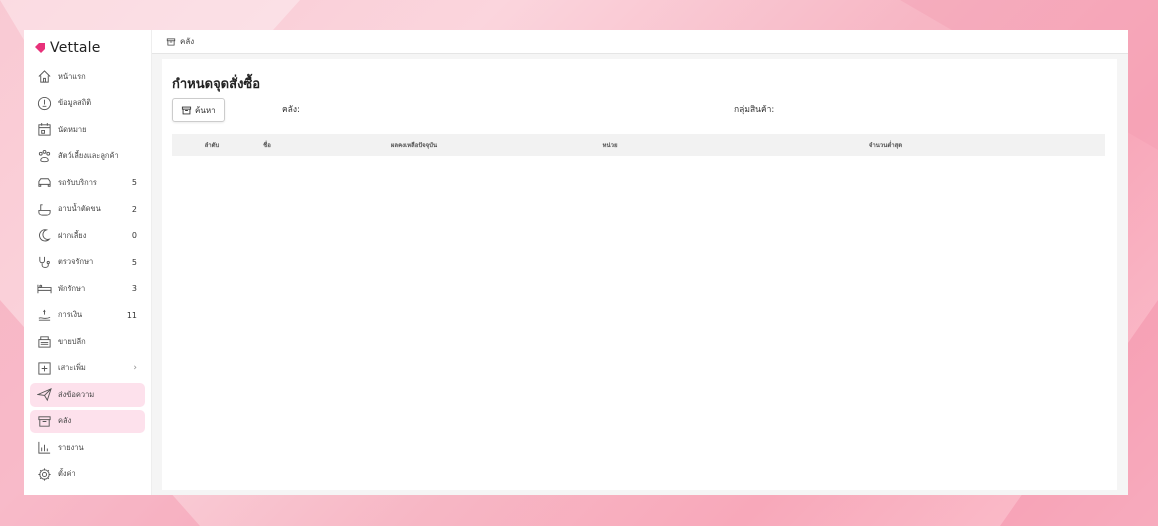 The width and height of the screenshot is (1158, 526). I want to click on sidebar-item-label: นัดหมาย, so click(72, 129).